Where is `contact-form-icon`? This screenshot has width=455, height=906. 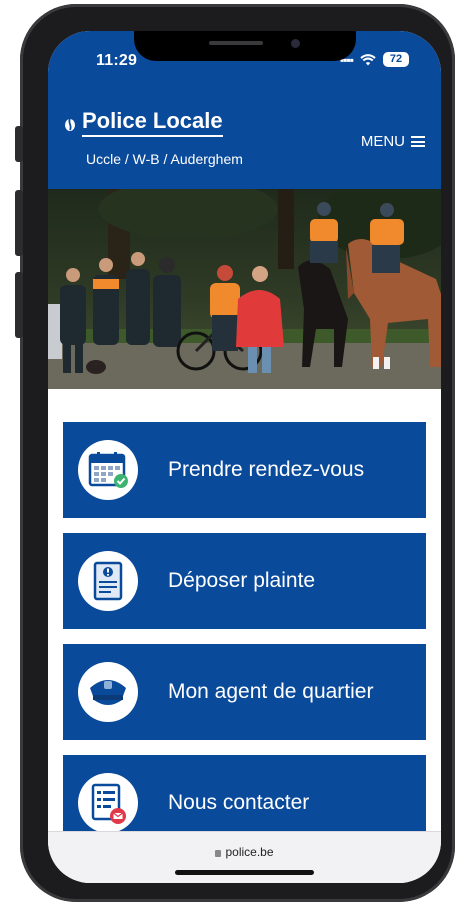 contact-form-icon is located at coordinates (108, 803).